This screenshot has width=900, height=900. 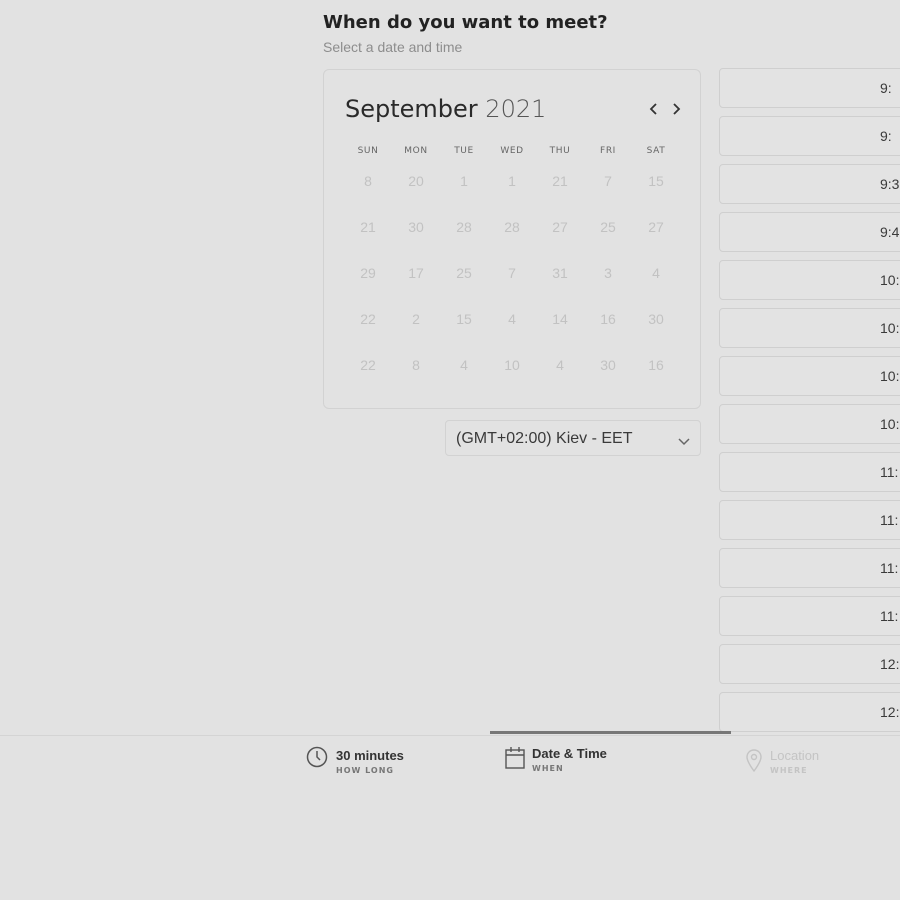 What do you see at coordinates (317, 759) in the screenshot?
I see `clock-icon` at bounding box center [317, 759].